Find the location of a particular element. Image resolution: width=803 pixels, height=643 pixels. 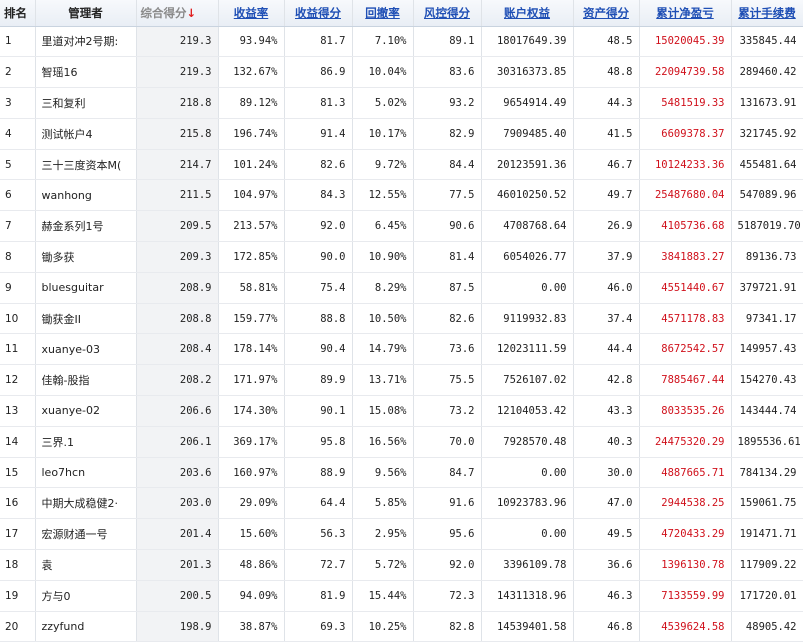

header-return-score: 收益得分 is located at coordinates (318, 13).